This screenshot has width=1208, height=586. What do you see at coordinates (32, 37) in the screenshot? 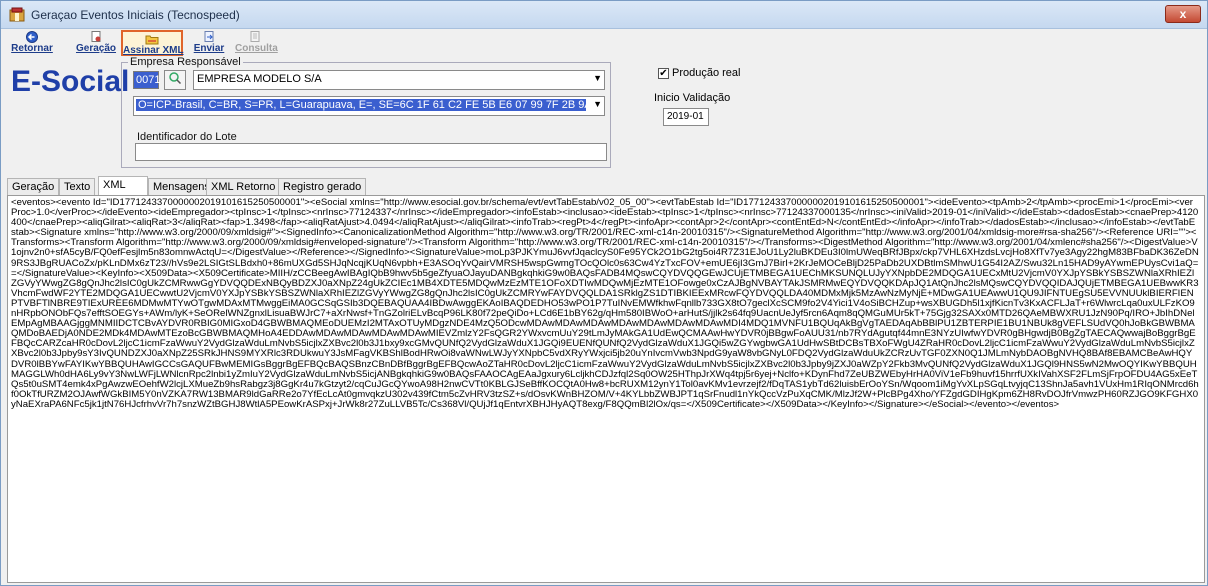
I see `back-arrow-icon` at bounding box center [32, 37].